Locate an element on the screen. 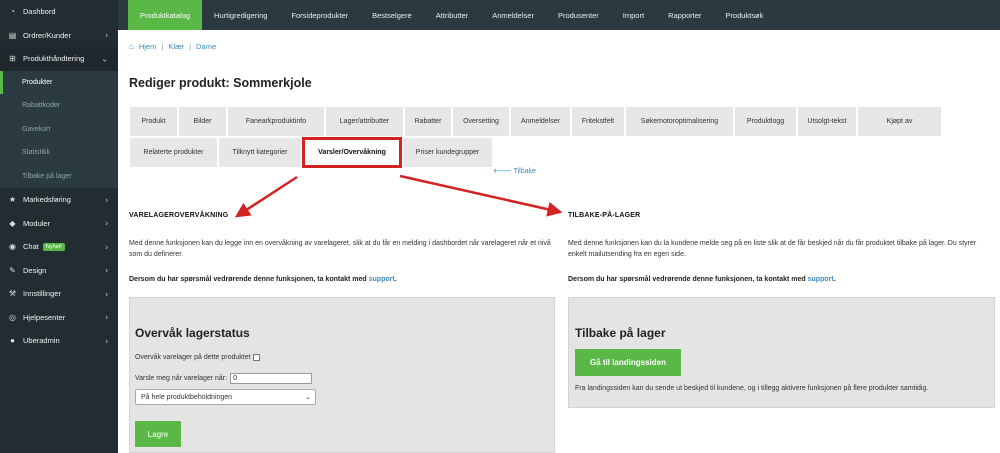  star-icon: ★ is located at coordinates (12, 200).